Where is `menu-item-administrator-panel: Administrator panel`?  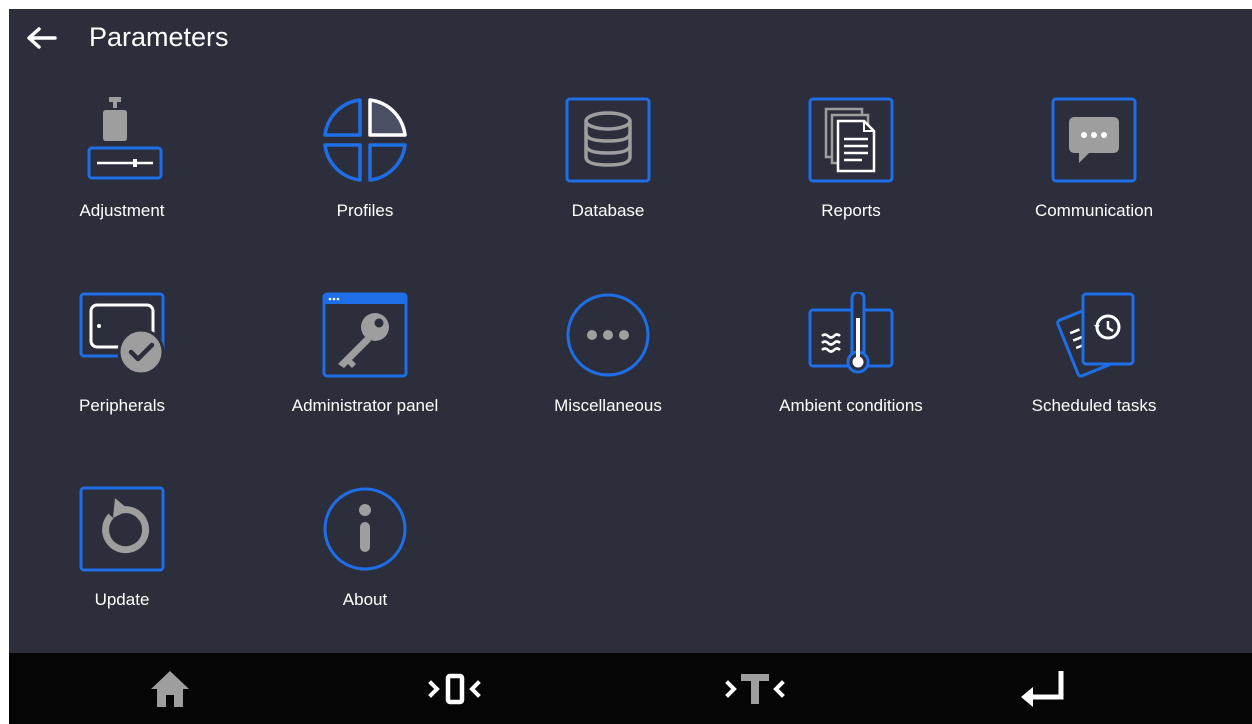 menu-item-administrator-panel: Administrator panel is located at coordinates (362, 367).